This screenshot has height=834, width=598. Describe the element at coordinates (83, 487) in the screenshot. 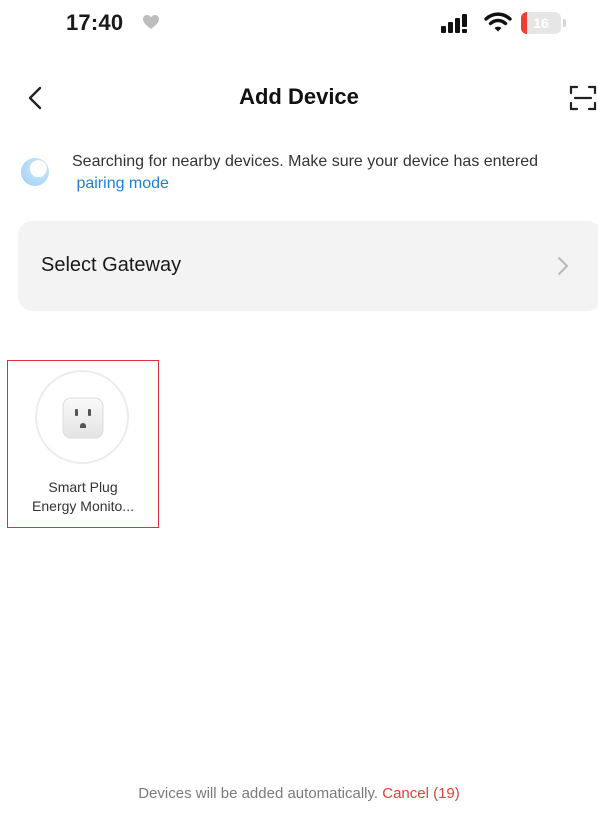

I see `device-name-line1: Smart Plug` at that location.